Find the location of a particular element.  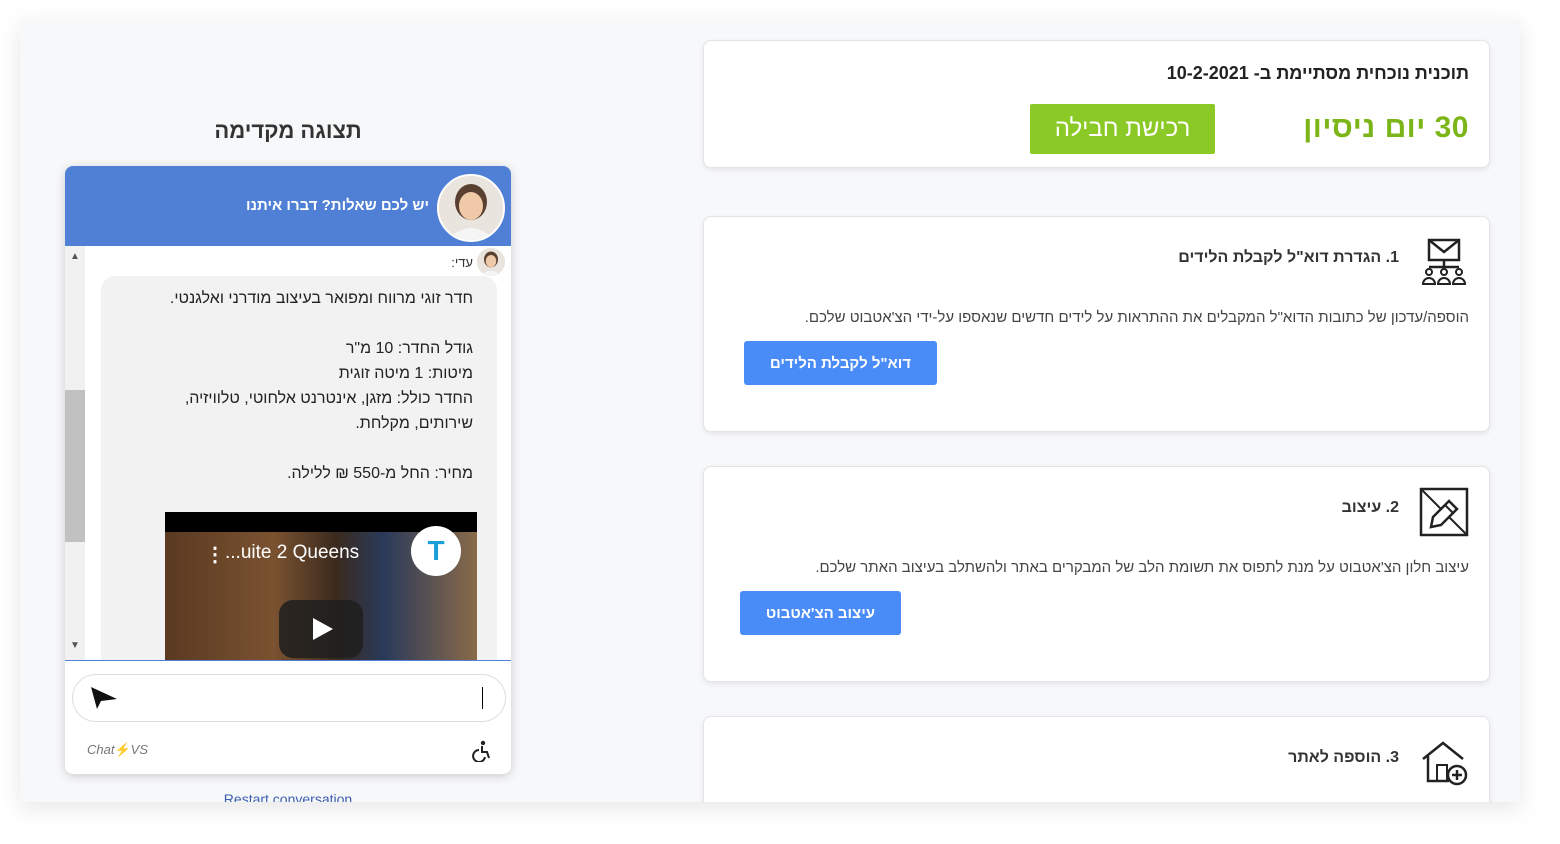

chat-divider is located at coordinates (288, 660).